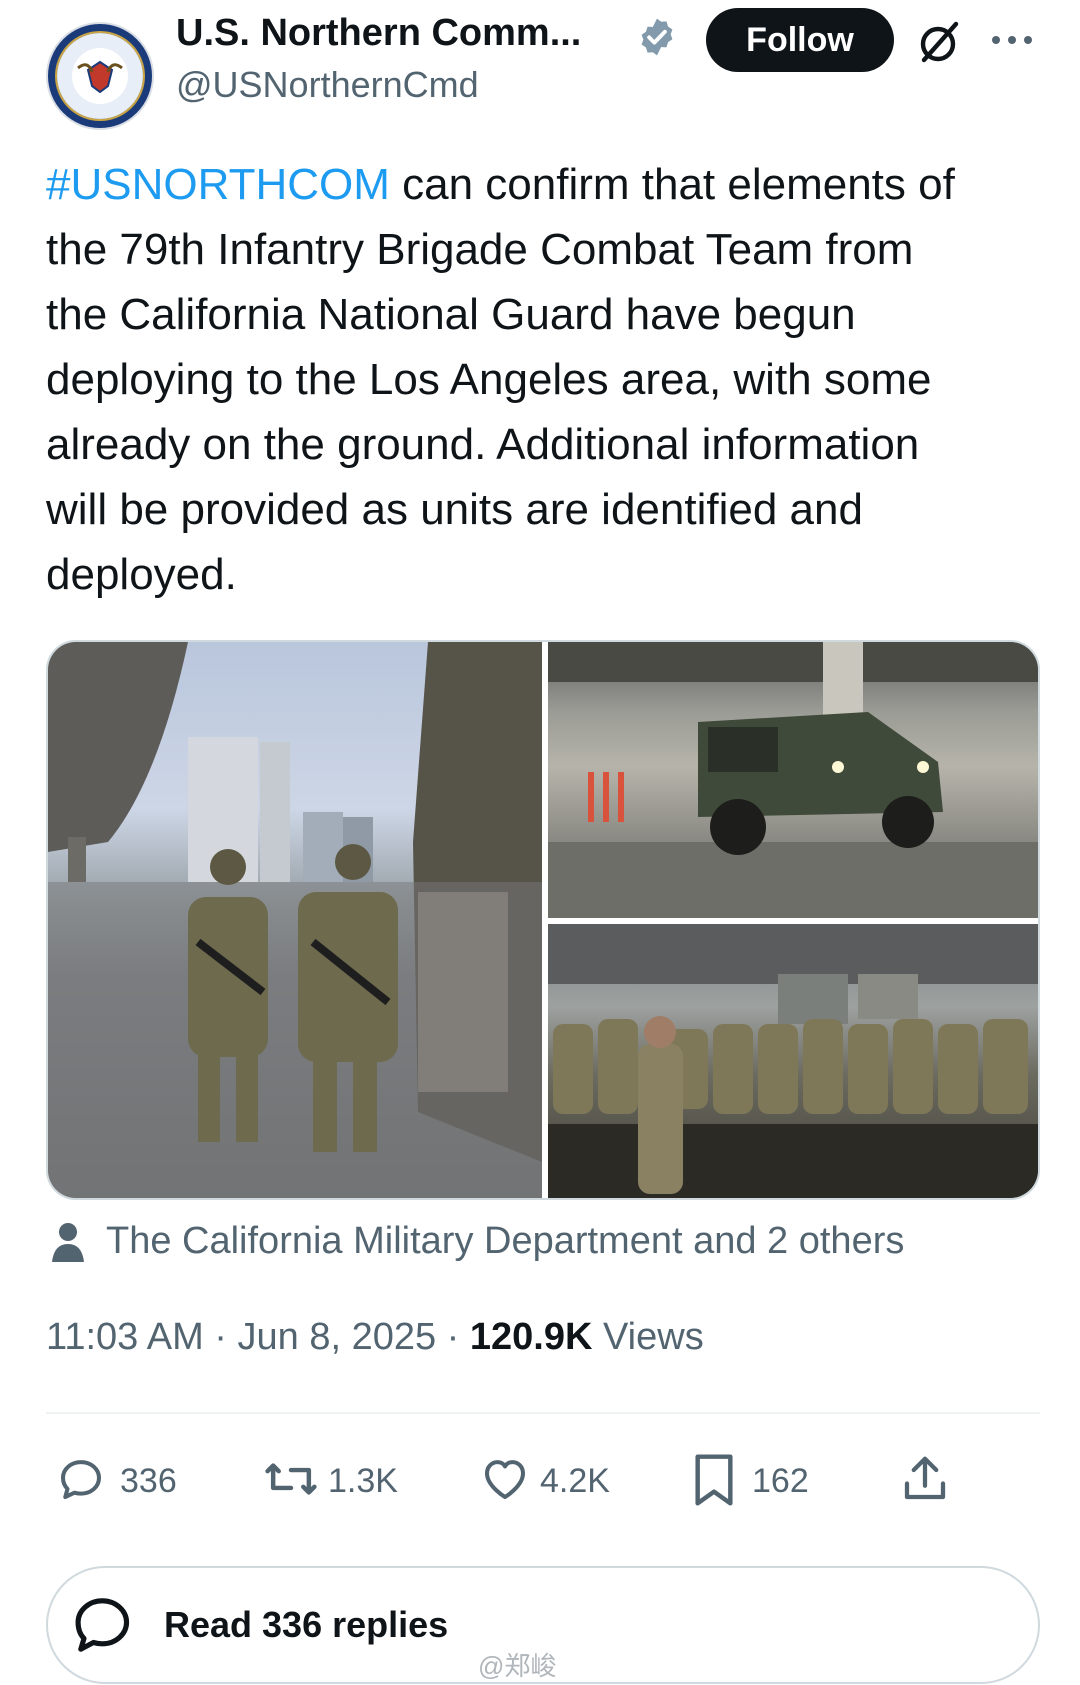  What do you see at coordinates (125, 1337) in the screenshot?
I see `timestamp-time: 11:03 AM` at bounding box center [125, 1337].